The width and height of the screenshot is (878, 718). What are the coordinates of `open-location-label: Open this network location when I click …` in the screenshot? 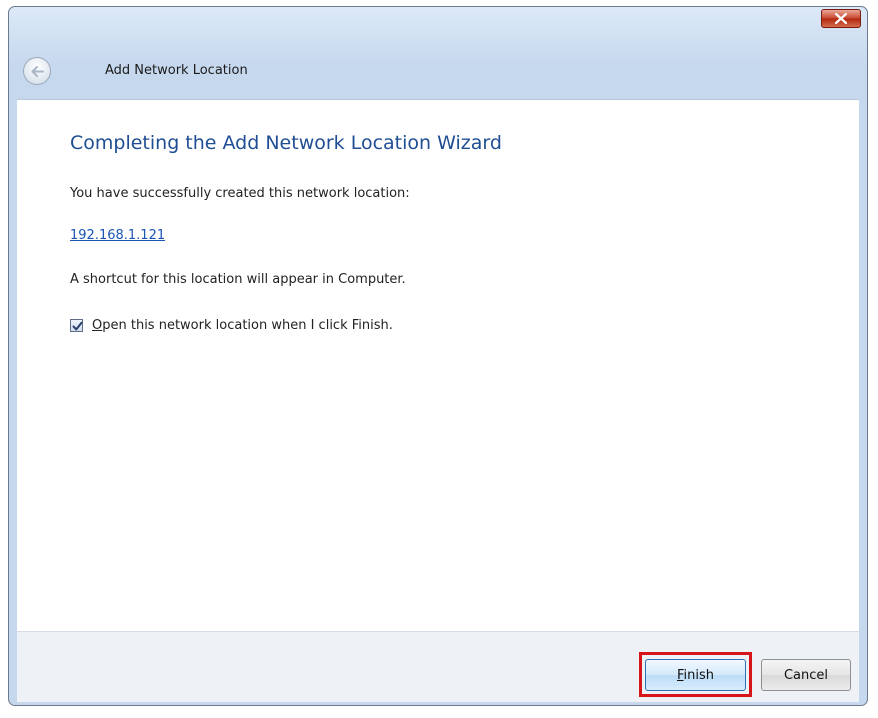 It's located at (242, 325).